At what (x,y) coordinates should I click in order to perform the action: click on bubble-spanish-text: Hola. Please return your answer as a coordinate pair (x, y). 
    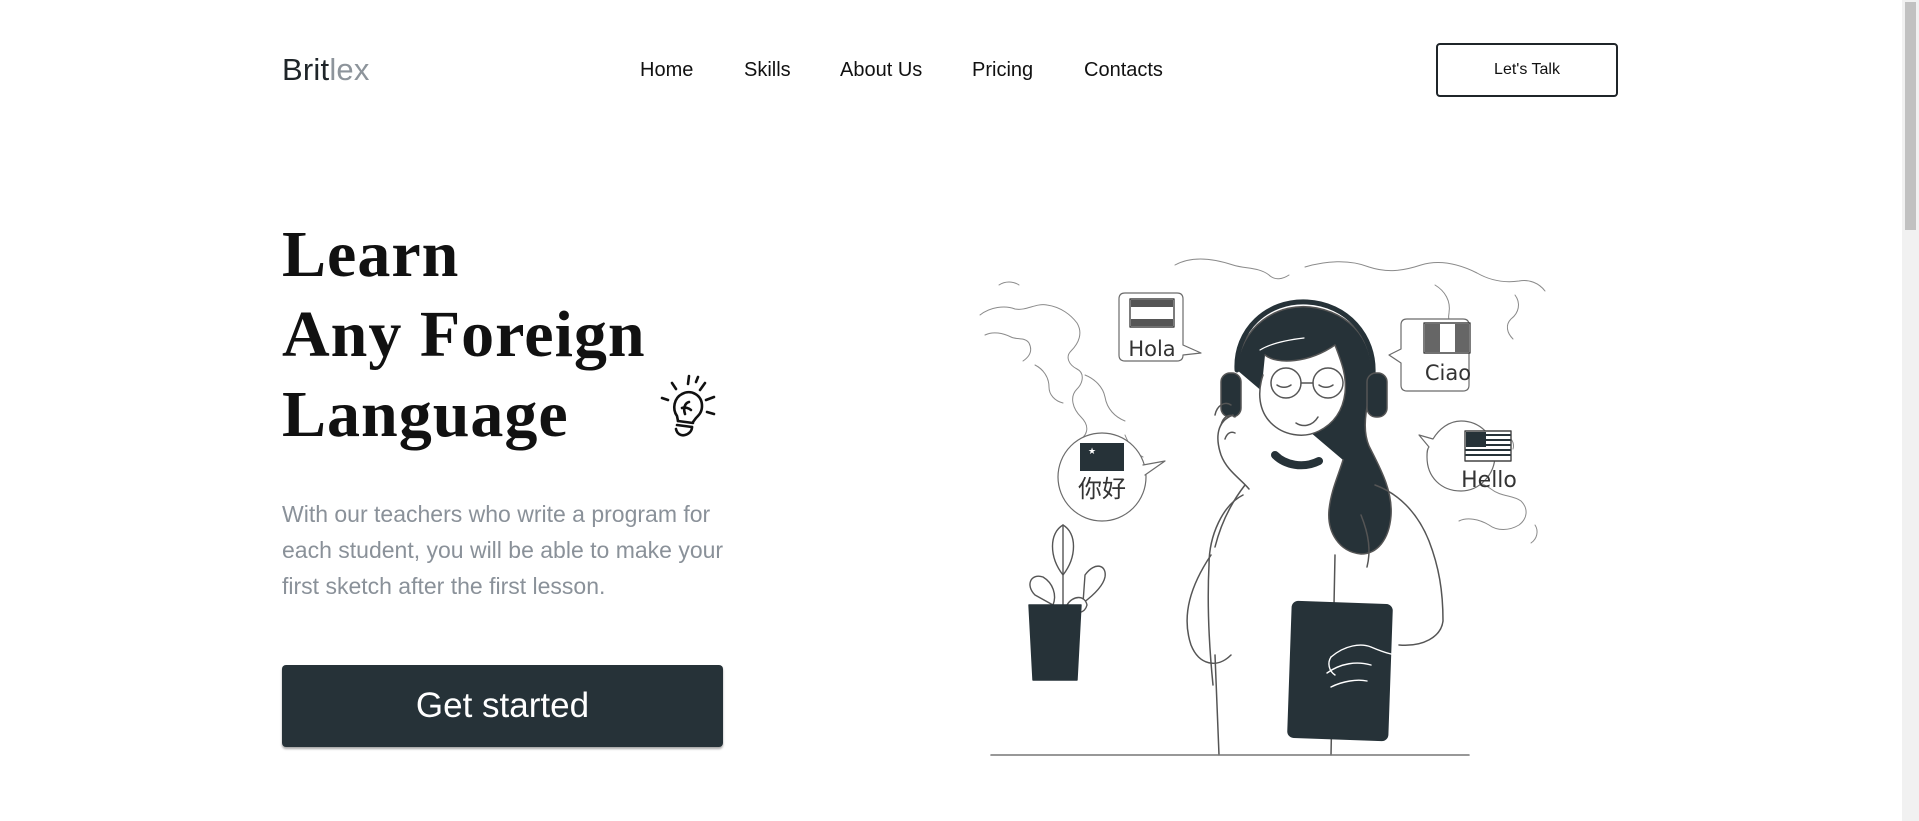
    Looking at the image, I should click on (1151, 349).